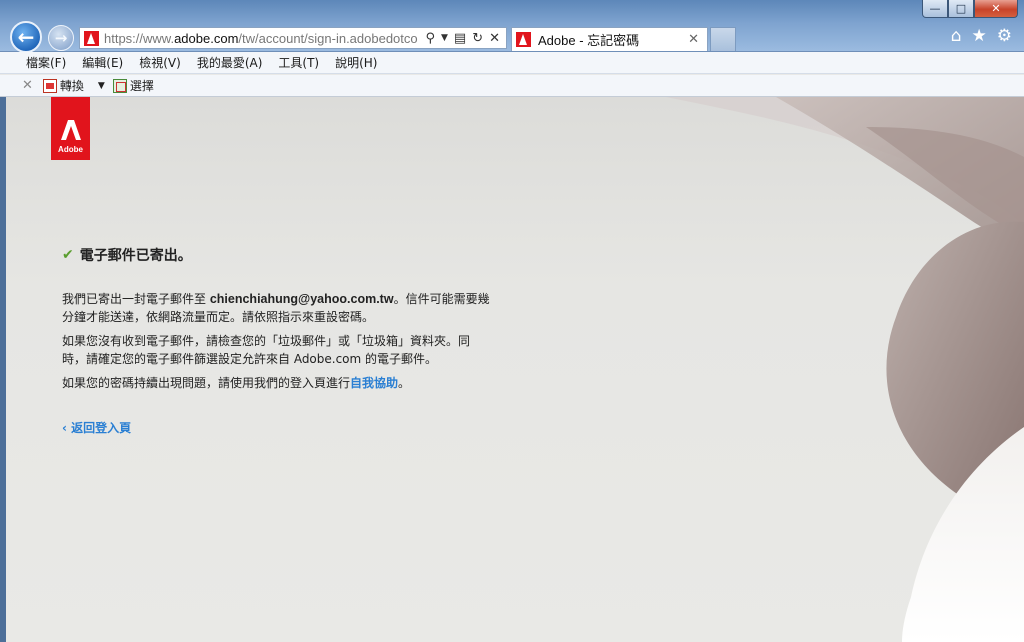 The width and height of the screenshot is (1024, 642). Describe the element at coordinates (444, 38) in the screenshot. I see `dropdown-icon: ▼` at that location.